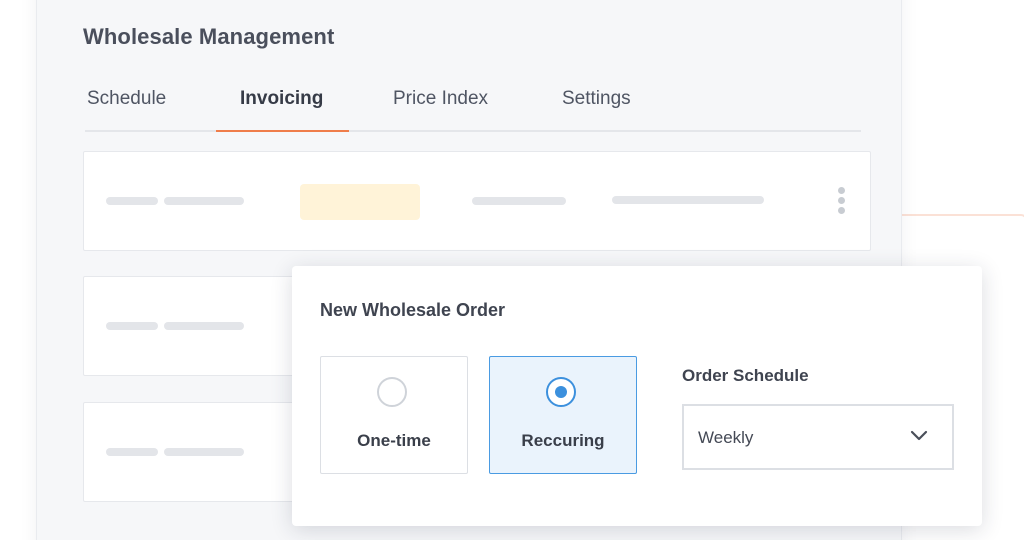 The height and width of the screenshot is (540, 1024). I want to click on chevron-down-icon, so click(919, 435).